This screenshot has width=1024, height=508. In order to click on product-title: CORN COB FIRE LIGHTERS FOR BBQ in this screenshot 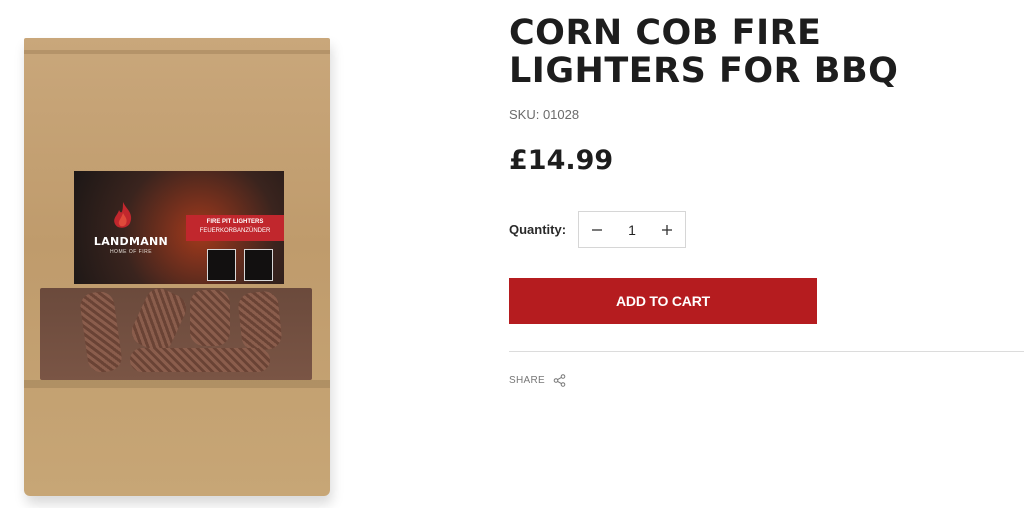, I will do `click(704, 52)`.